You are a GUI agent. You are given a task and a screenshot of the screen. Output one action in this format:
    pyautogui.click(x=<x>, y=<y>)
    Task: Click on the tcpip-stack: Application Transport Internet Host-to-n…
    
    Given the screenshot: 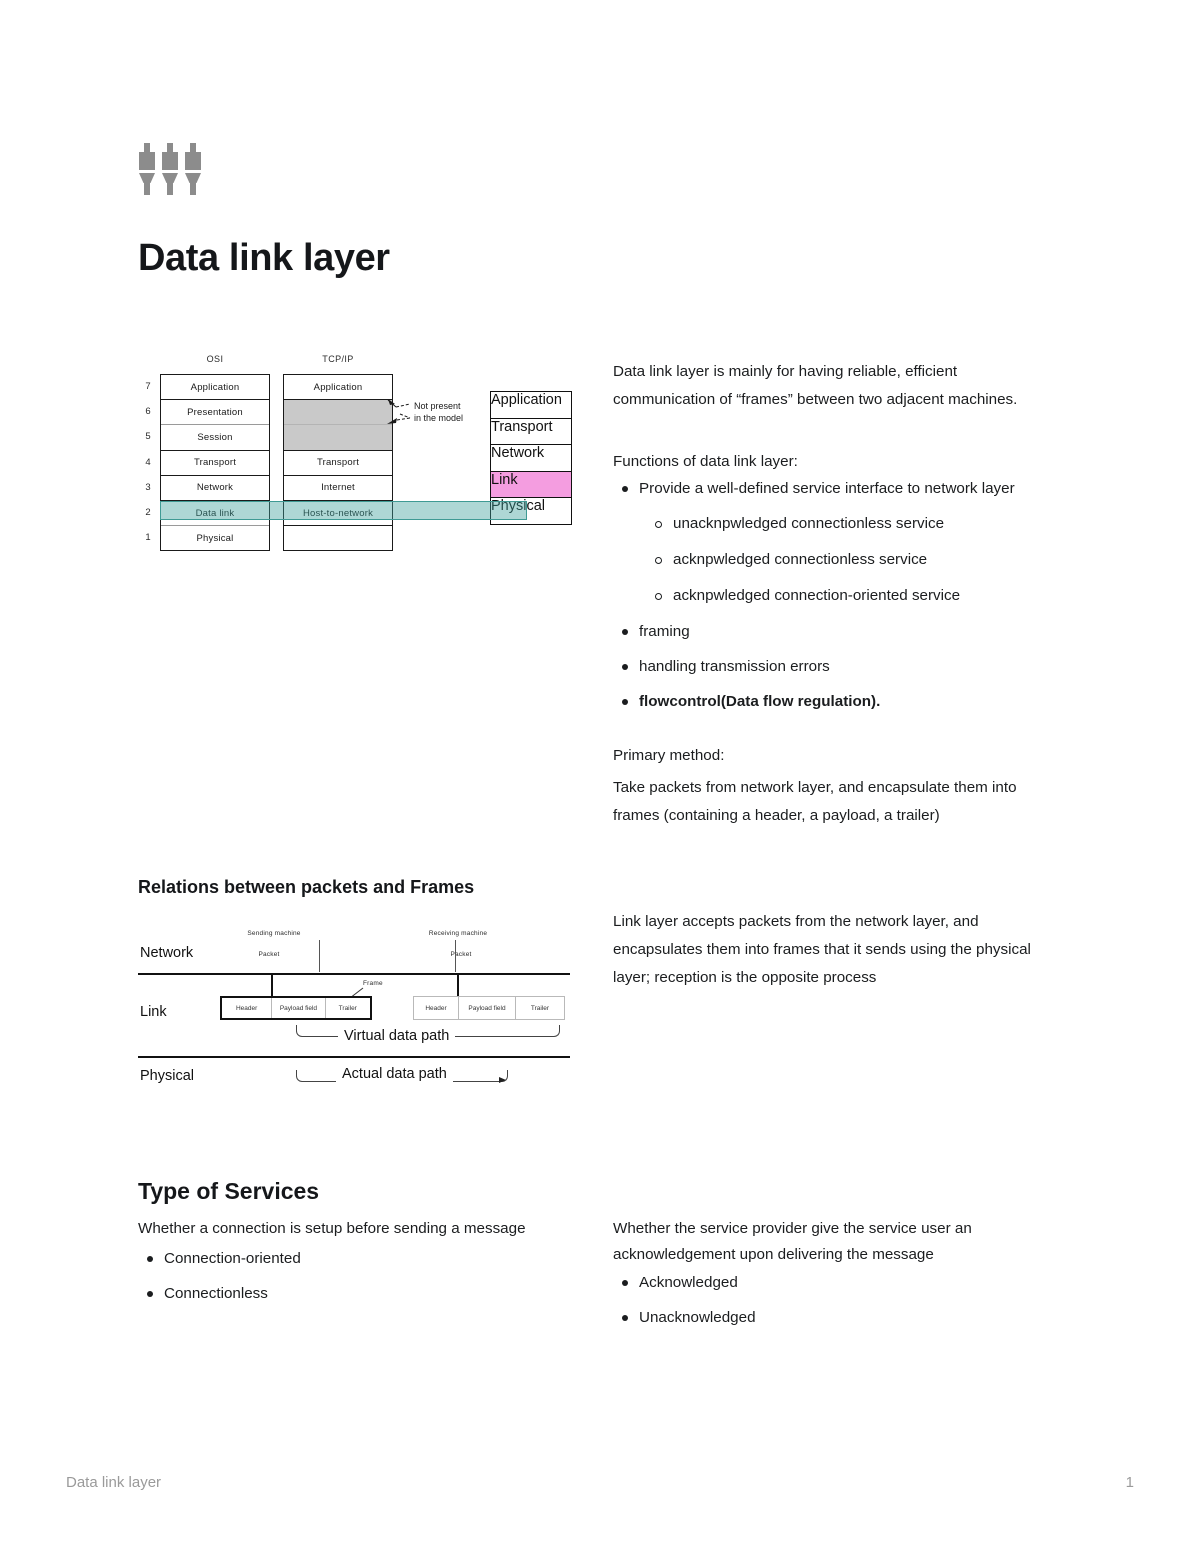 What is the action you would take?
    pyautogui.click(x=338, y=462)
    